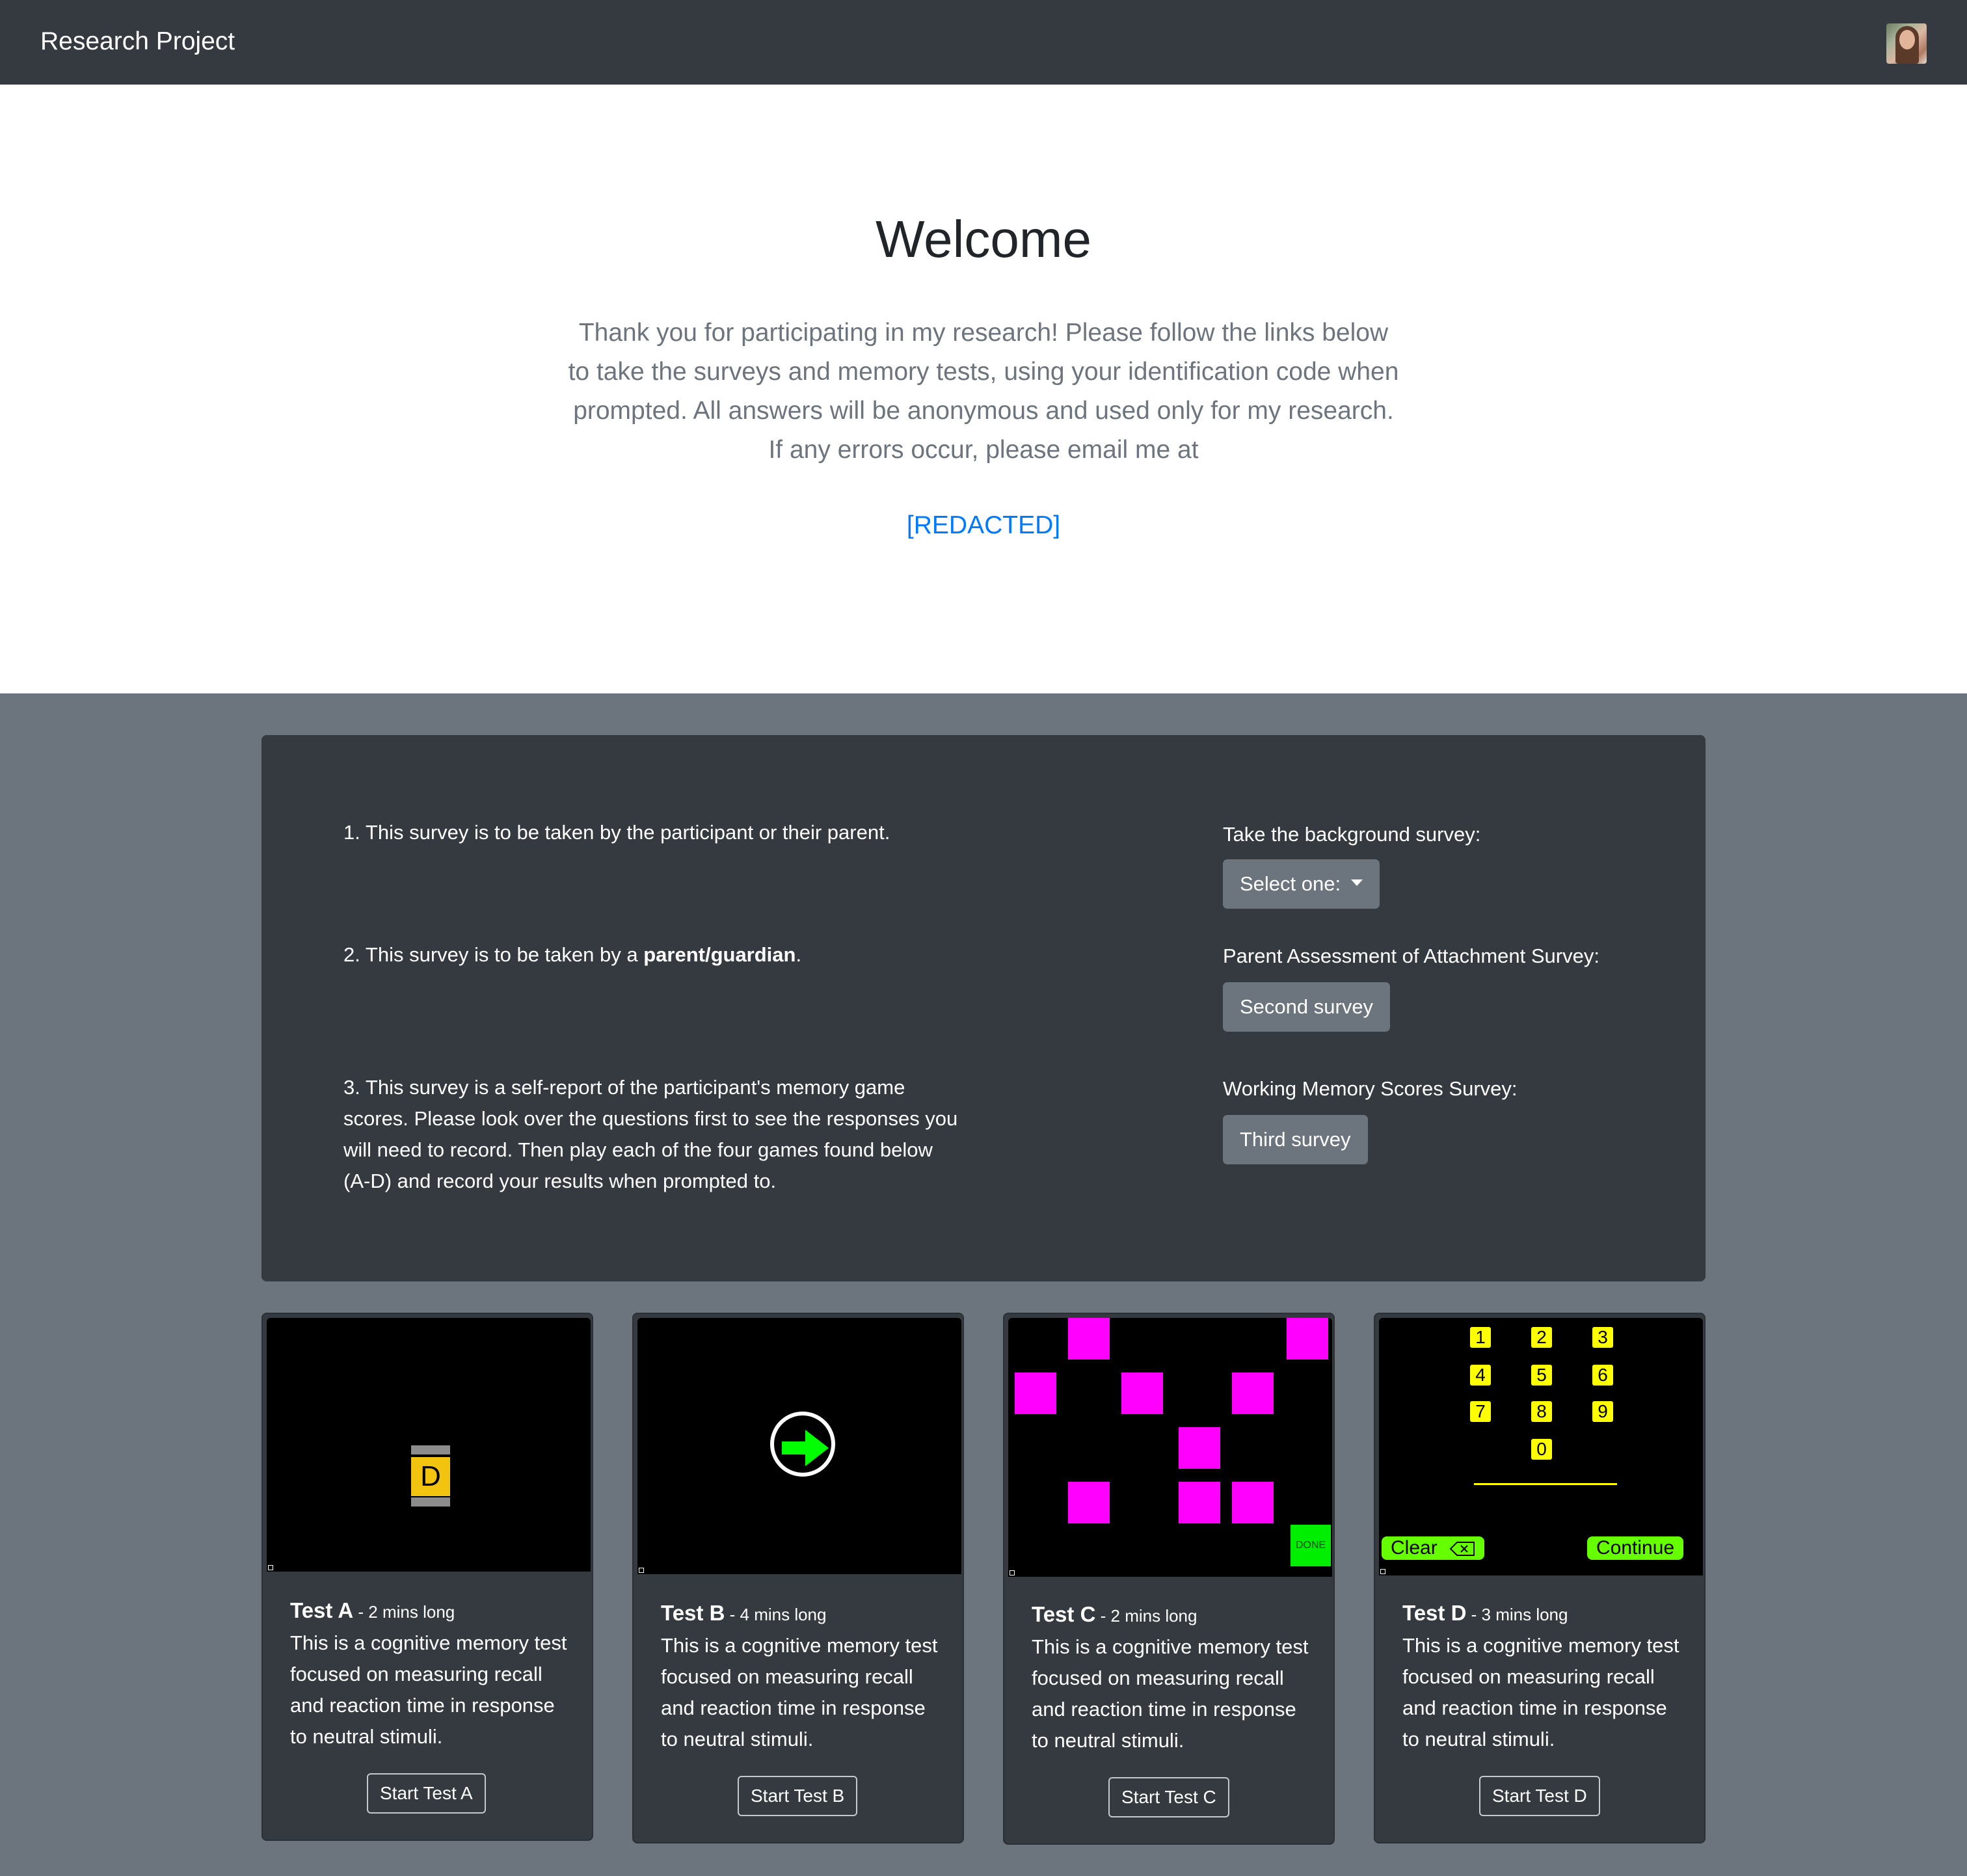  What do you see at coordinates (805, 1448) in the screenshot?
I see `arrow-right-icon` at bounding box center [805, 1448].